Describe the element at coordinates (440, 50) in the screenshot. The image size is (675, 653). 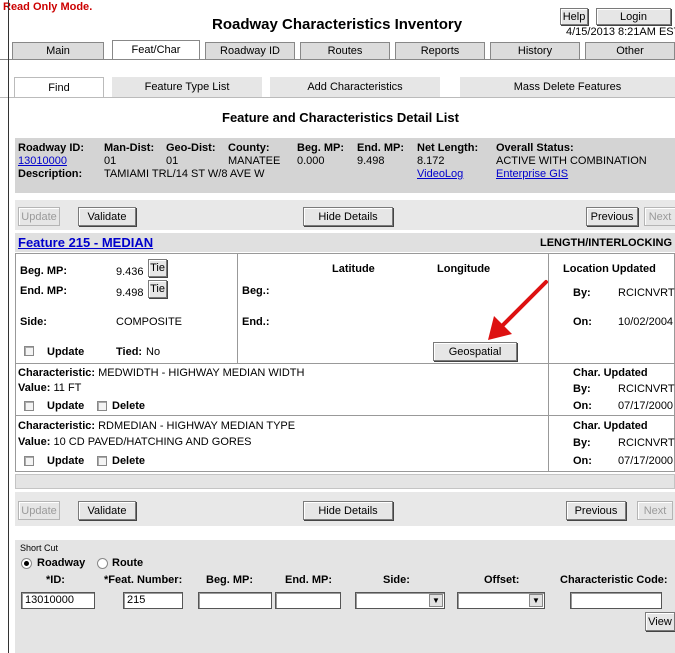
I see `tab-reports: Reports` at that location.